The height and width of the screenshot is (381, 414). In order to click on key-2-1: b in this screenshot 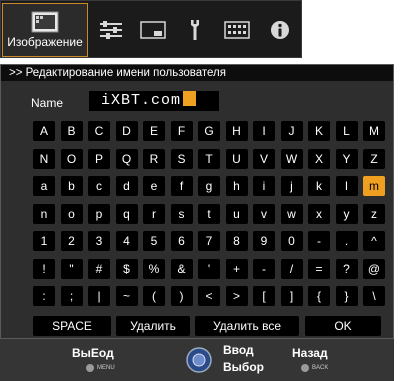, I will do `click(71, 186)`.